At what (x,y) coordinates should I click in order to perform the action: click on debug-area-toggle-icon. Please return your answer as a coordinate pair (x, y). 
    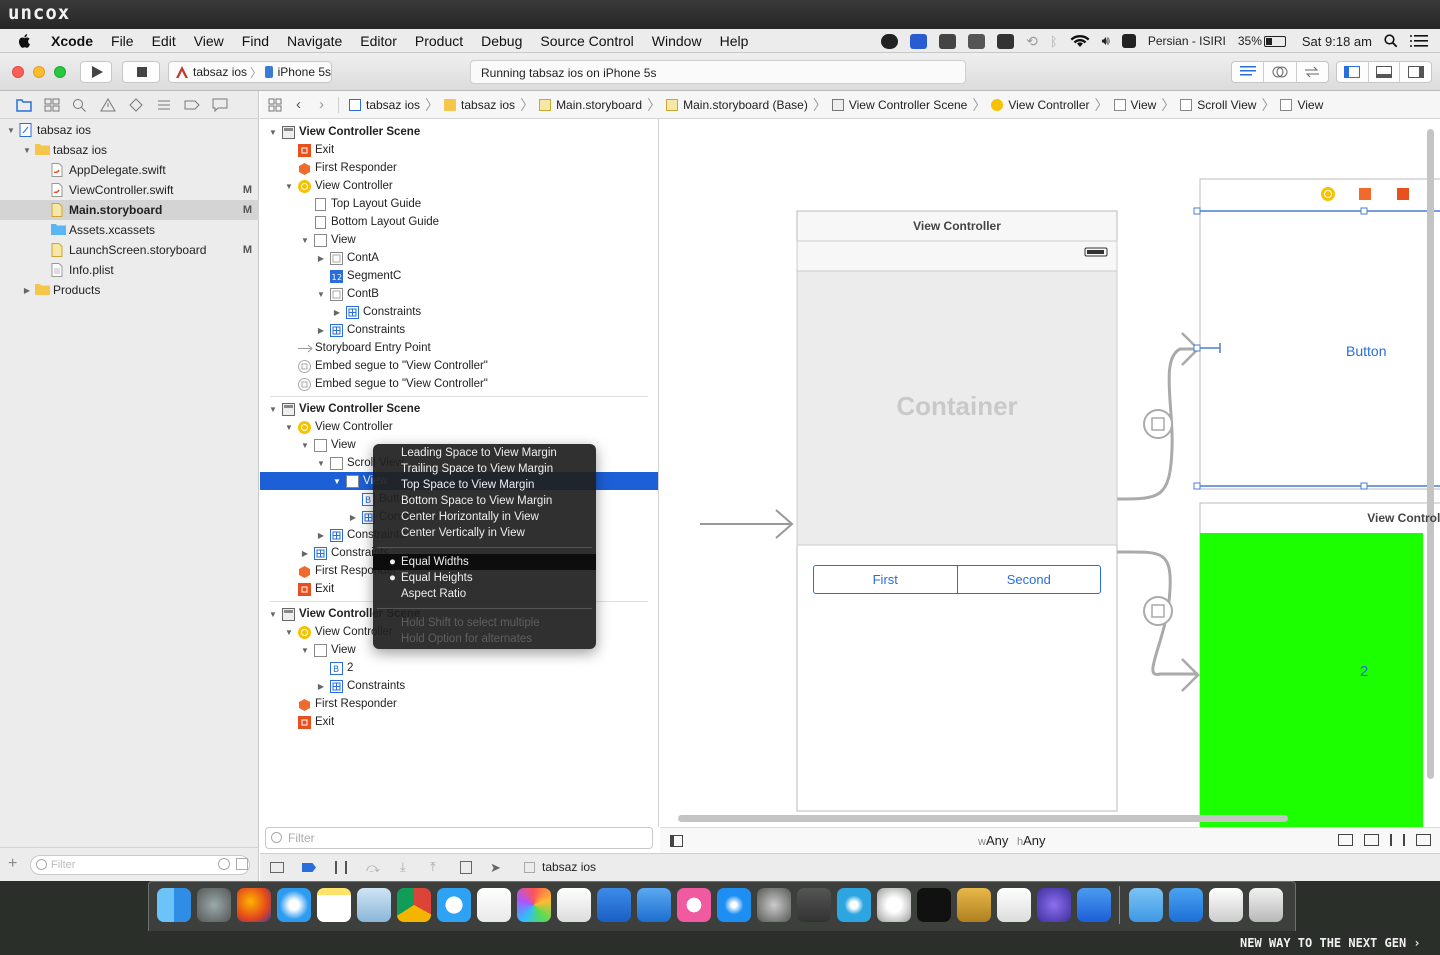
    Looking at the image, I should click on (1385, 72).